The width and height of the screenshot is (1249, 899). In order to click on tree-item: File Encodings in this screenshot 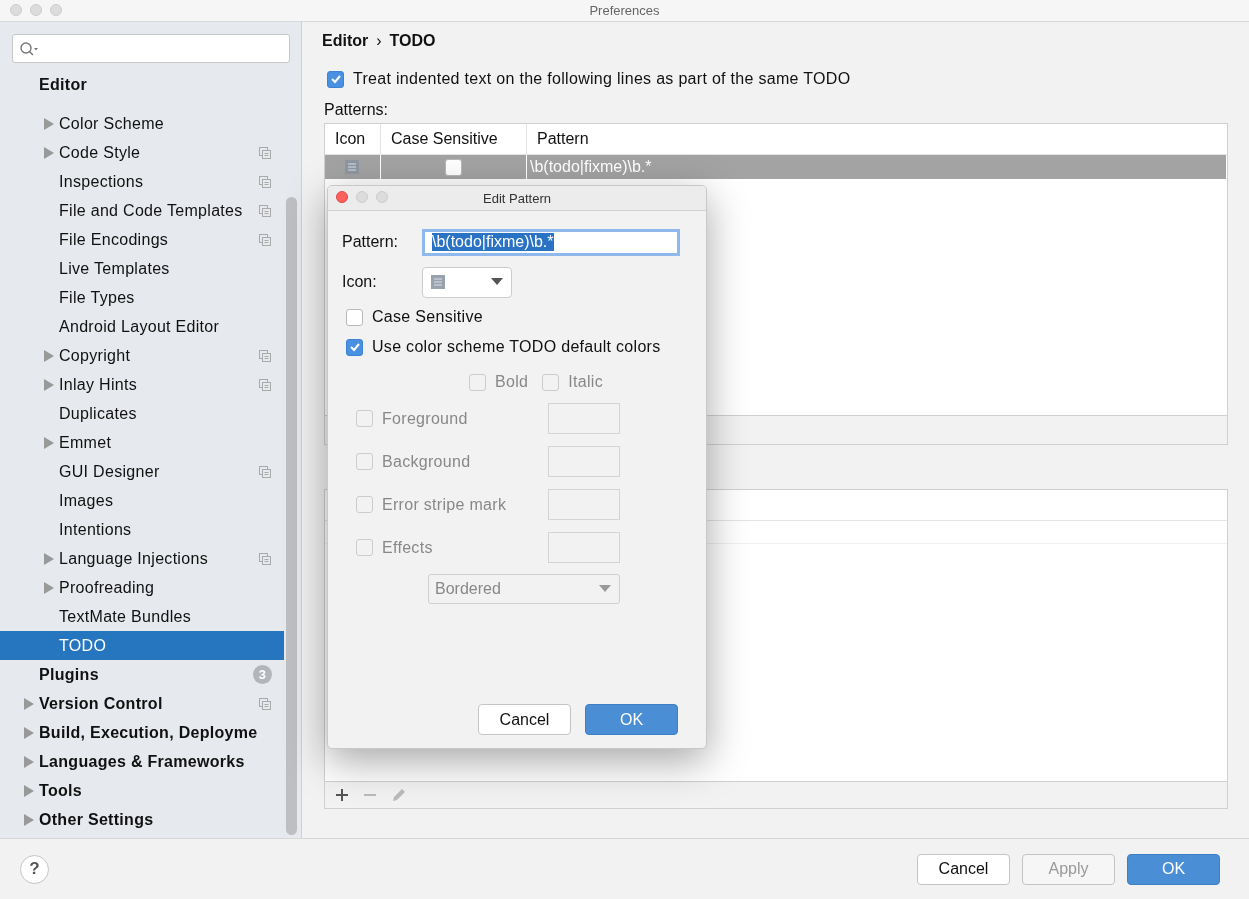, I will do `click(142, 239)`.